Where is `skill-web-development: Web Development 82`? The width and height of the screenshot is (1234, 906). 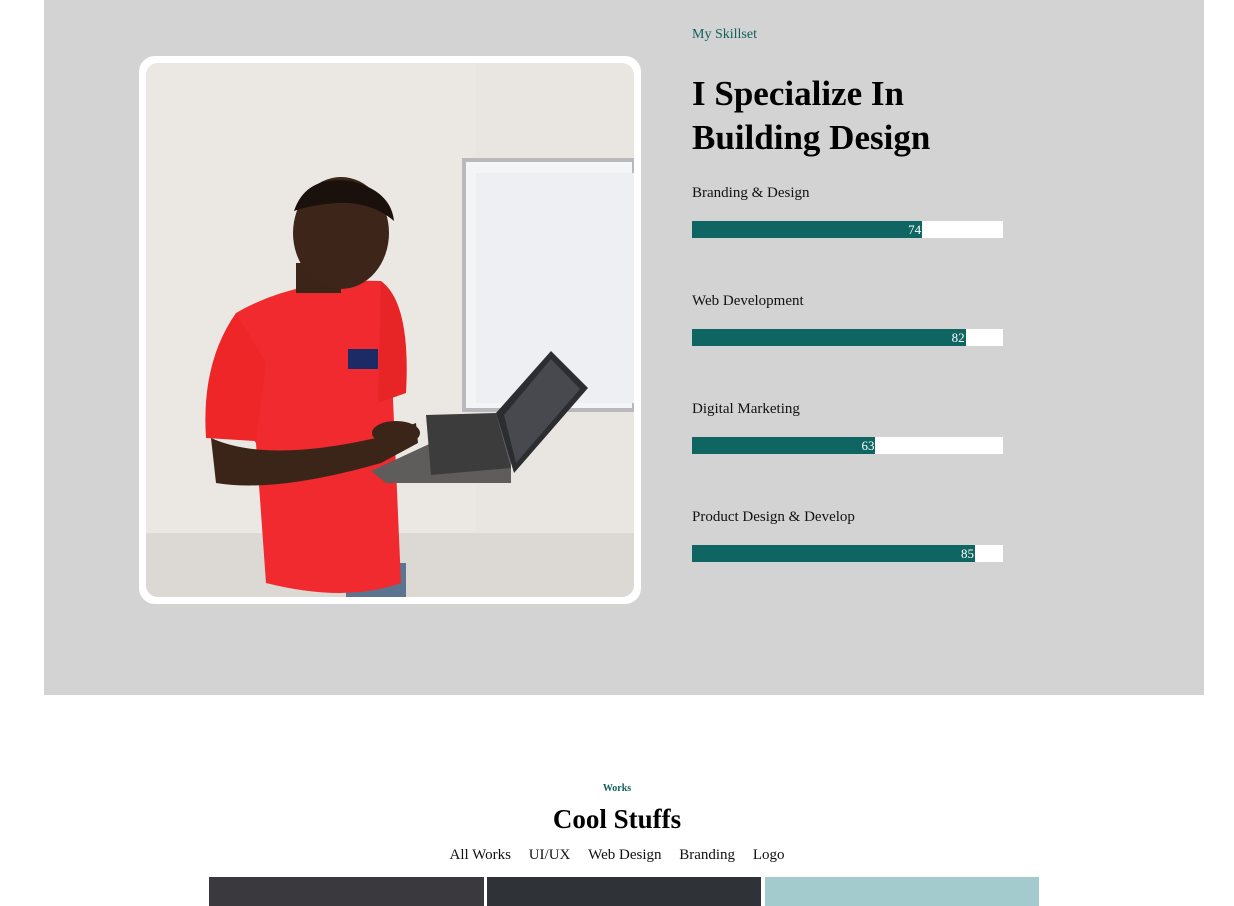
skill-web-development: Web Development 82 is located at coordinates (847, 318).